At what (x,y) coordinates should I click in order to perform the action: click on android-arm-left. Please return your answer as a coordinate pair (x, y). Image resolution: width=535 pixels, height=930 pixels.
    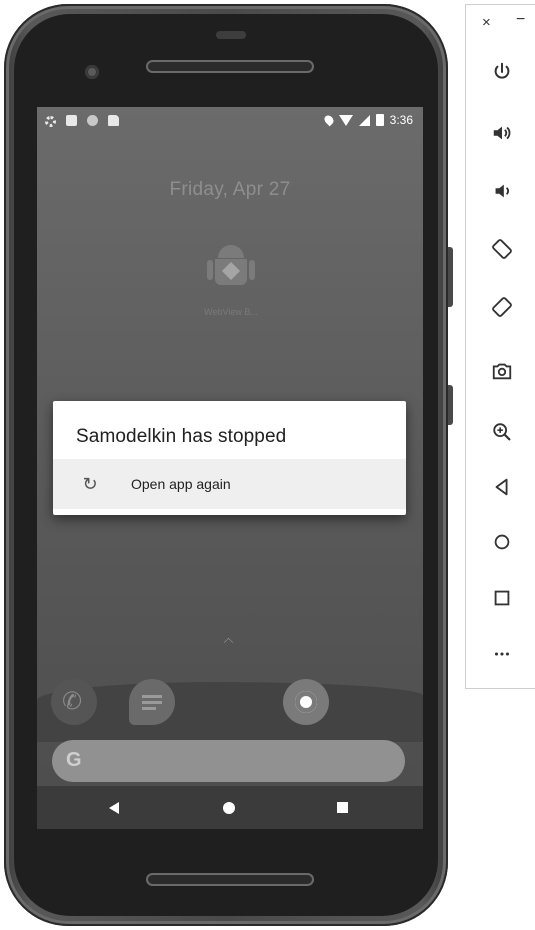
    Looking at the image, I should click on (210, 270).